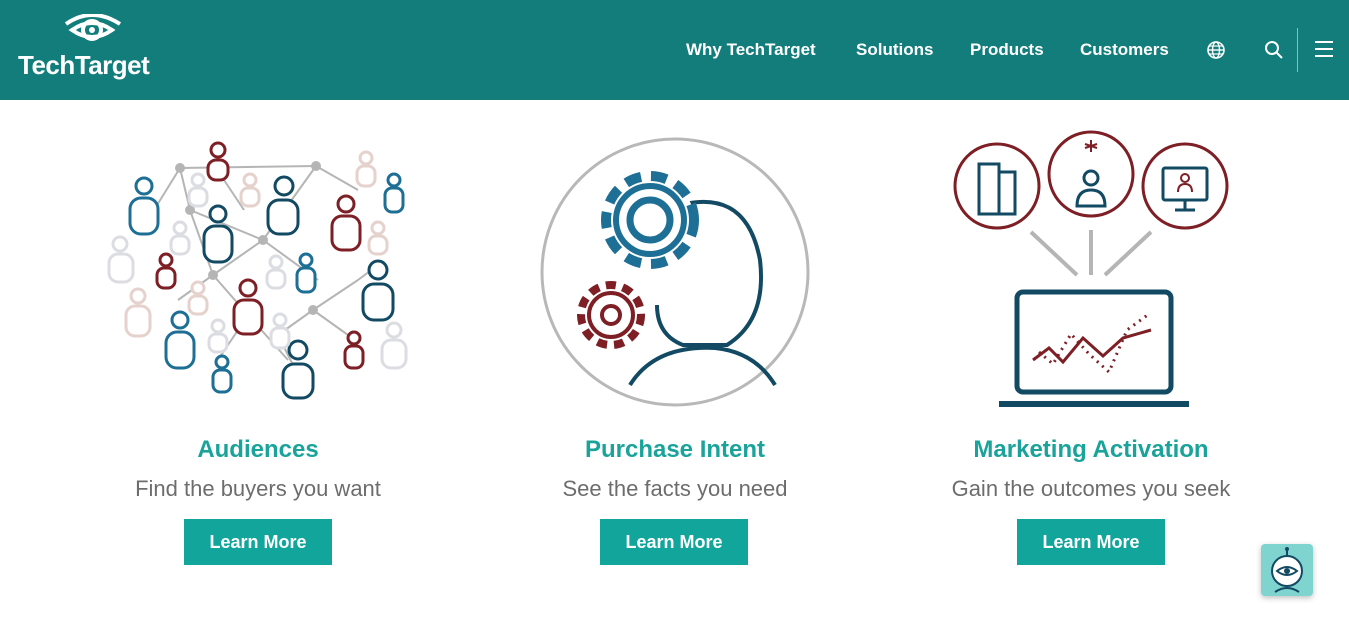  Describe the element at coordinates (1007, 50) in the screenshot. I see `nav-products: Products` at that location.